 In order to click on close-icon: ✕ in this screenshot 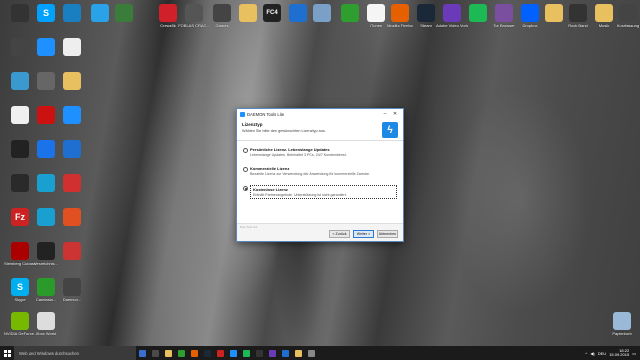, I will do `click(395, 114)`.